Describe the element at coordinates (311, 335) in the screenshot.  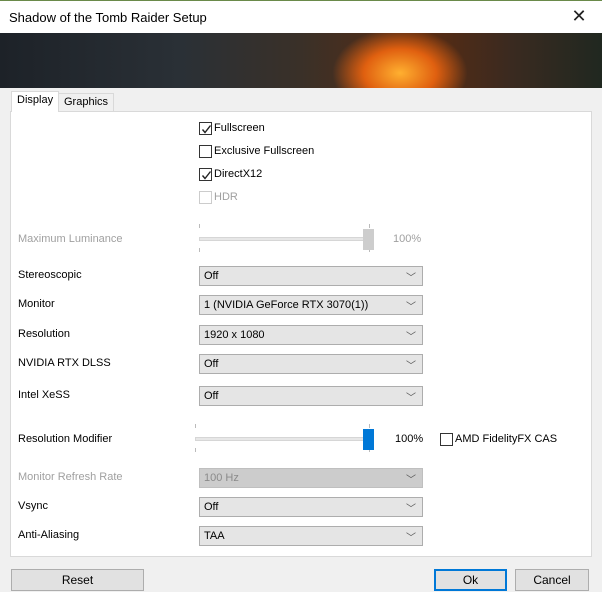
I see `resolution-dropdown: 1920 x 1080 ﹀` at that location.